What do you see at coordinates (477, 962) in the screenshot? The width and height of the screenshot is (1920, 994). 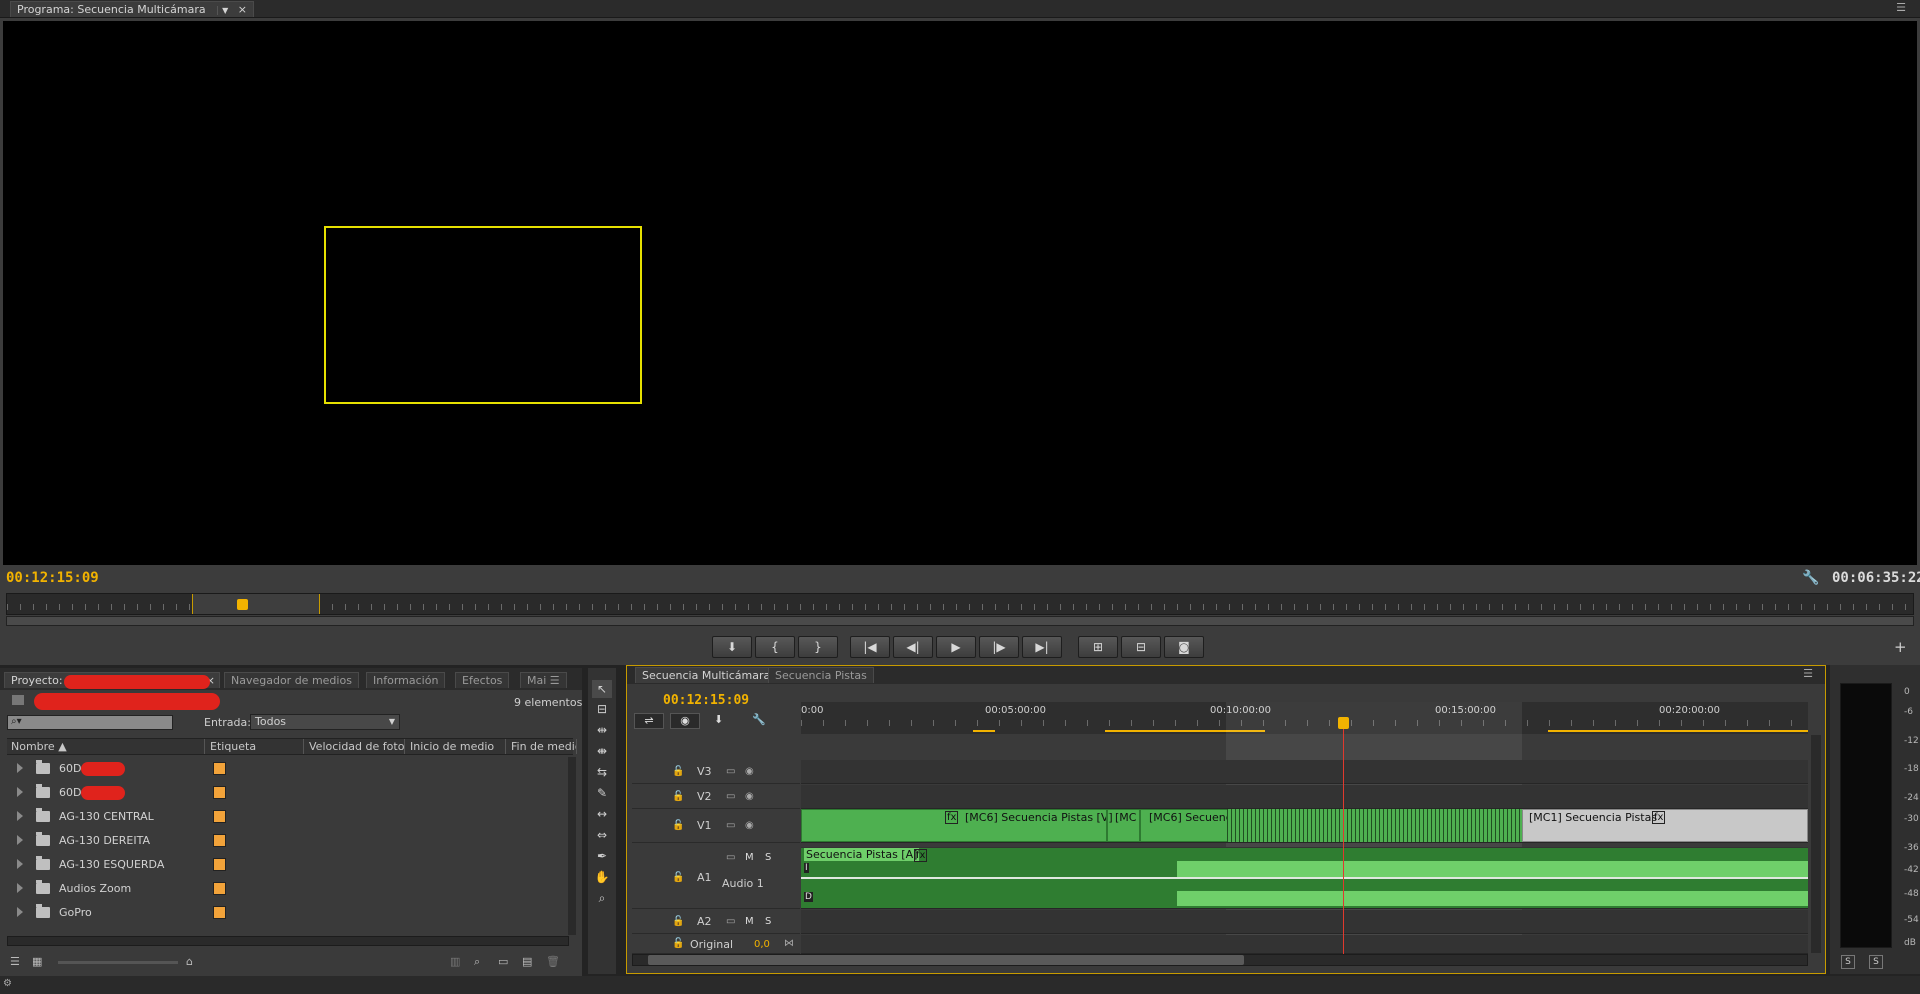 I see `search-icon: ⌕` at bounding box center [477, 962].